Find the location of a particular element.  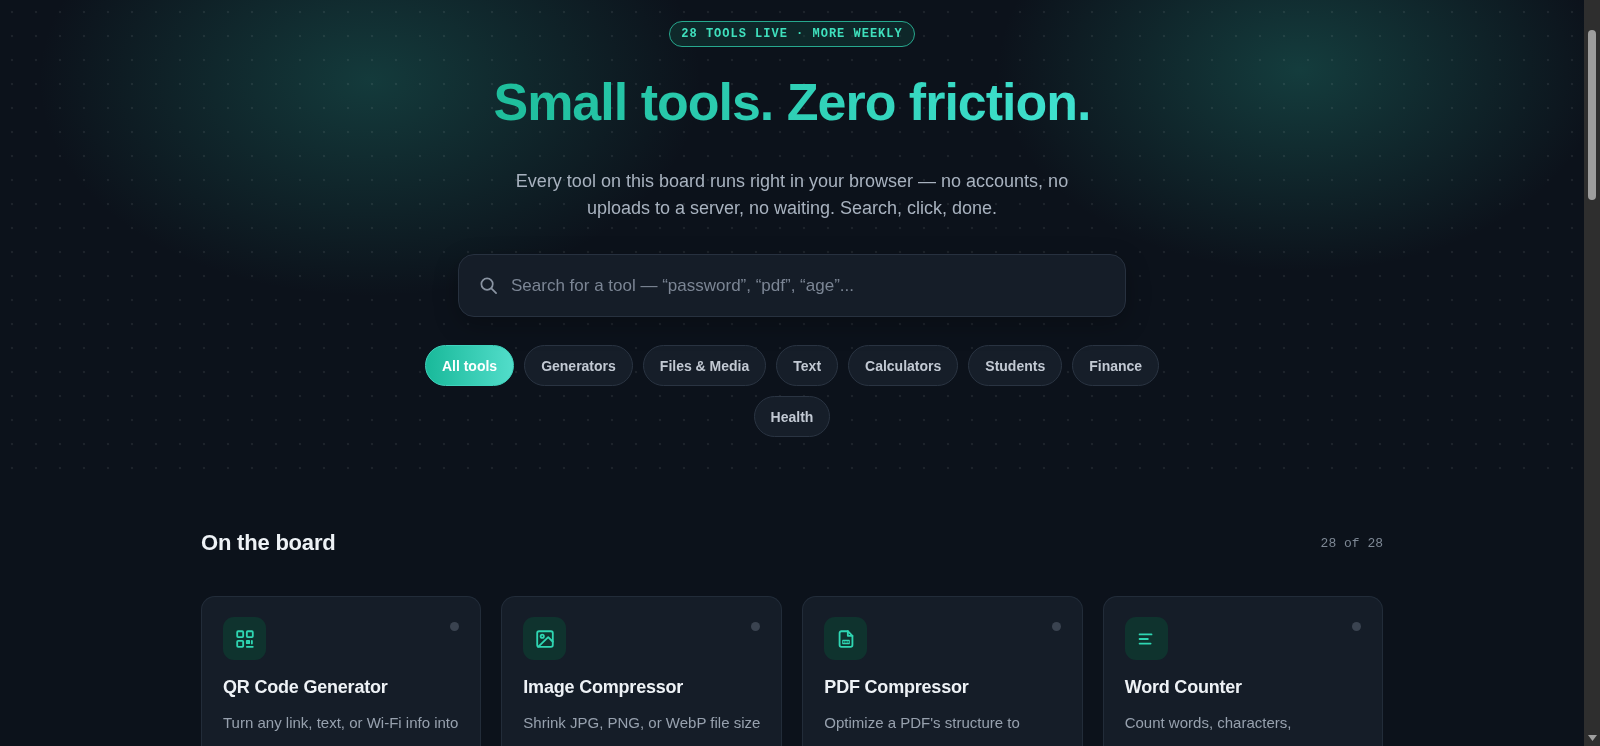

filter-chip: Students is located at coordinates (1015, 365).